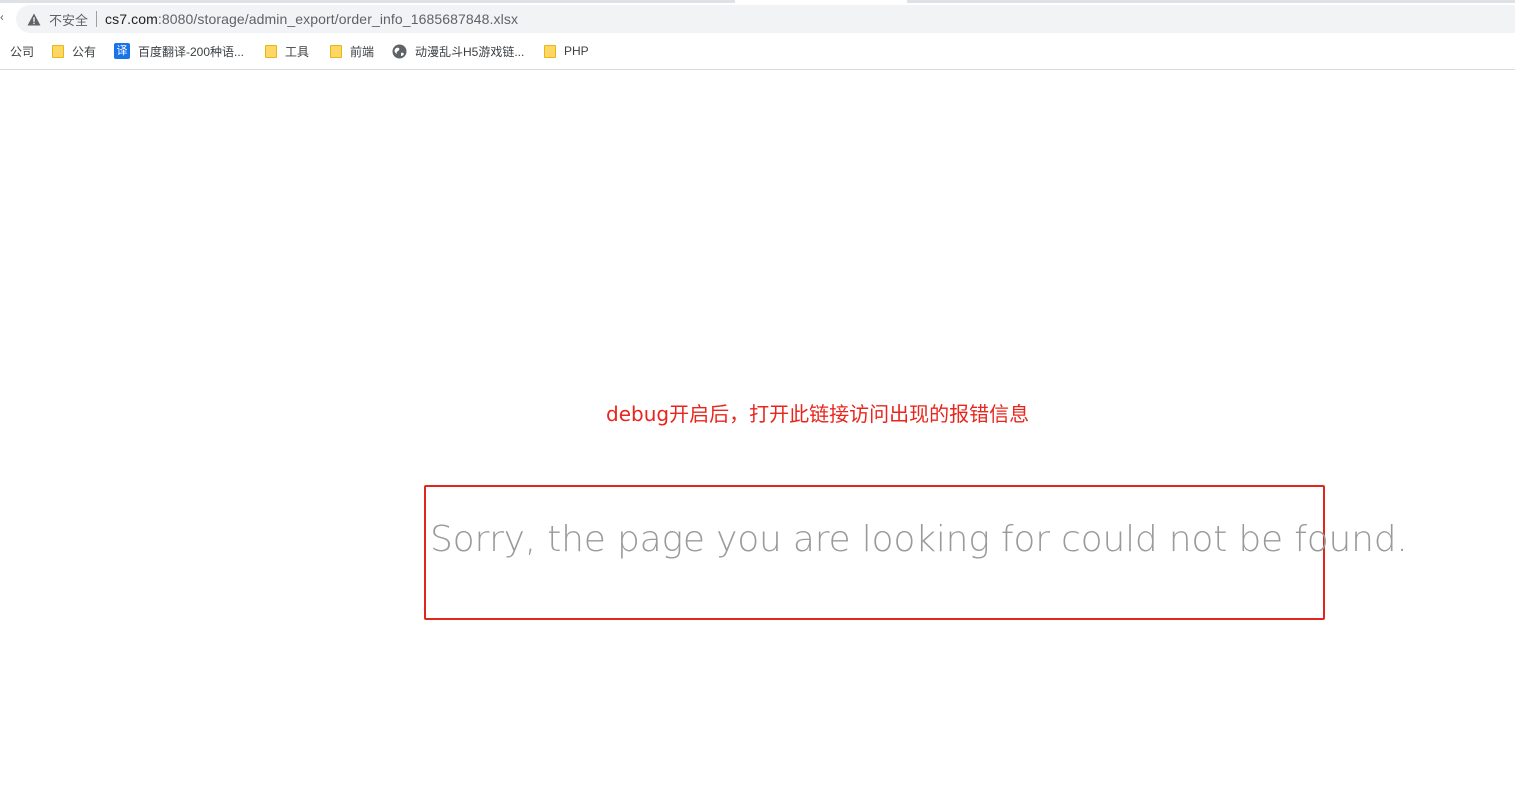 Image resolution: width=1515 pixels, height=798 pixels. Describe the element at coordinates (362, 51) in the screenshot. I see `bookmark-label: 前端` at that location.